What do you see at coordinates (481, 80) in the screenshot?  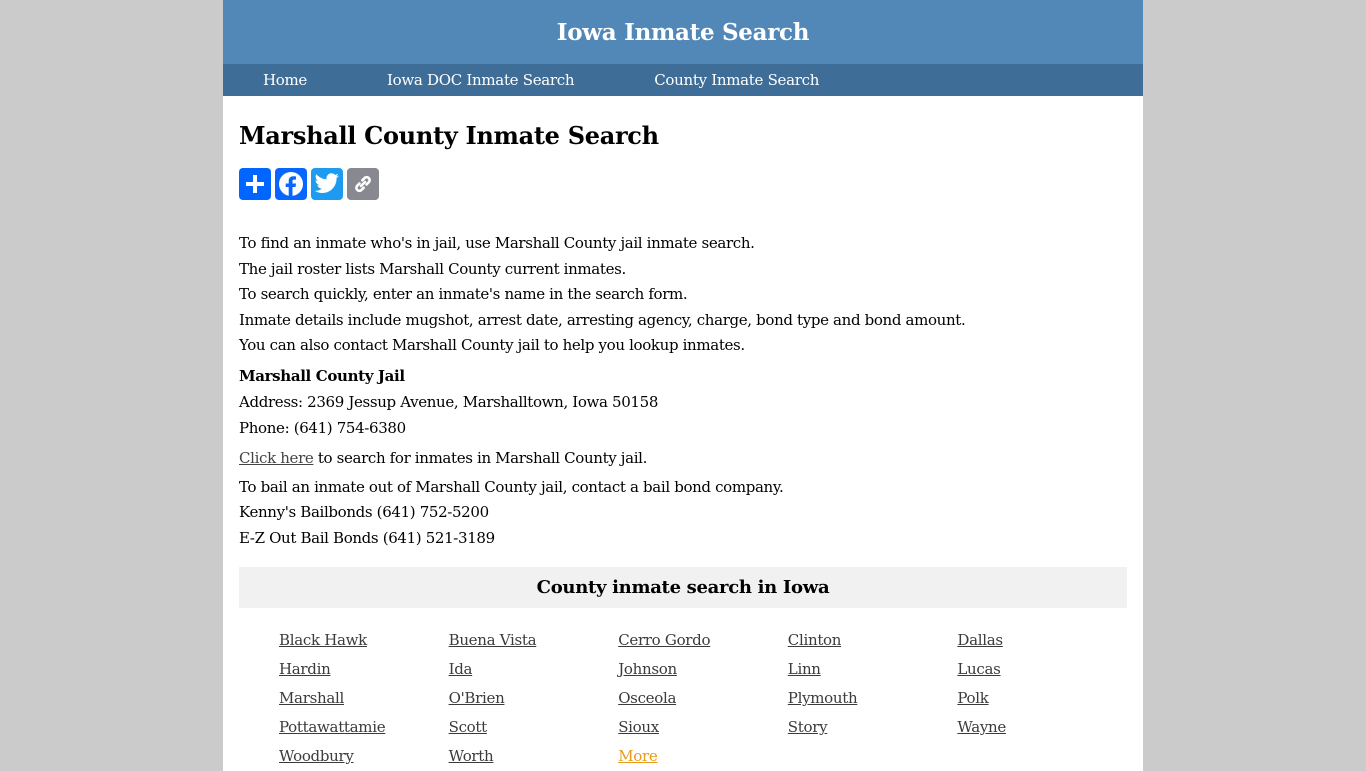 I see `nav-iowa-doc-inmate-search: Iowa DOC Inmate Search` at bounding box center [481, 80].